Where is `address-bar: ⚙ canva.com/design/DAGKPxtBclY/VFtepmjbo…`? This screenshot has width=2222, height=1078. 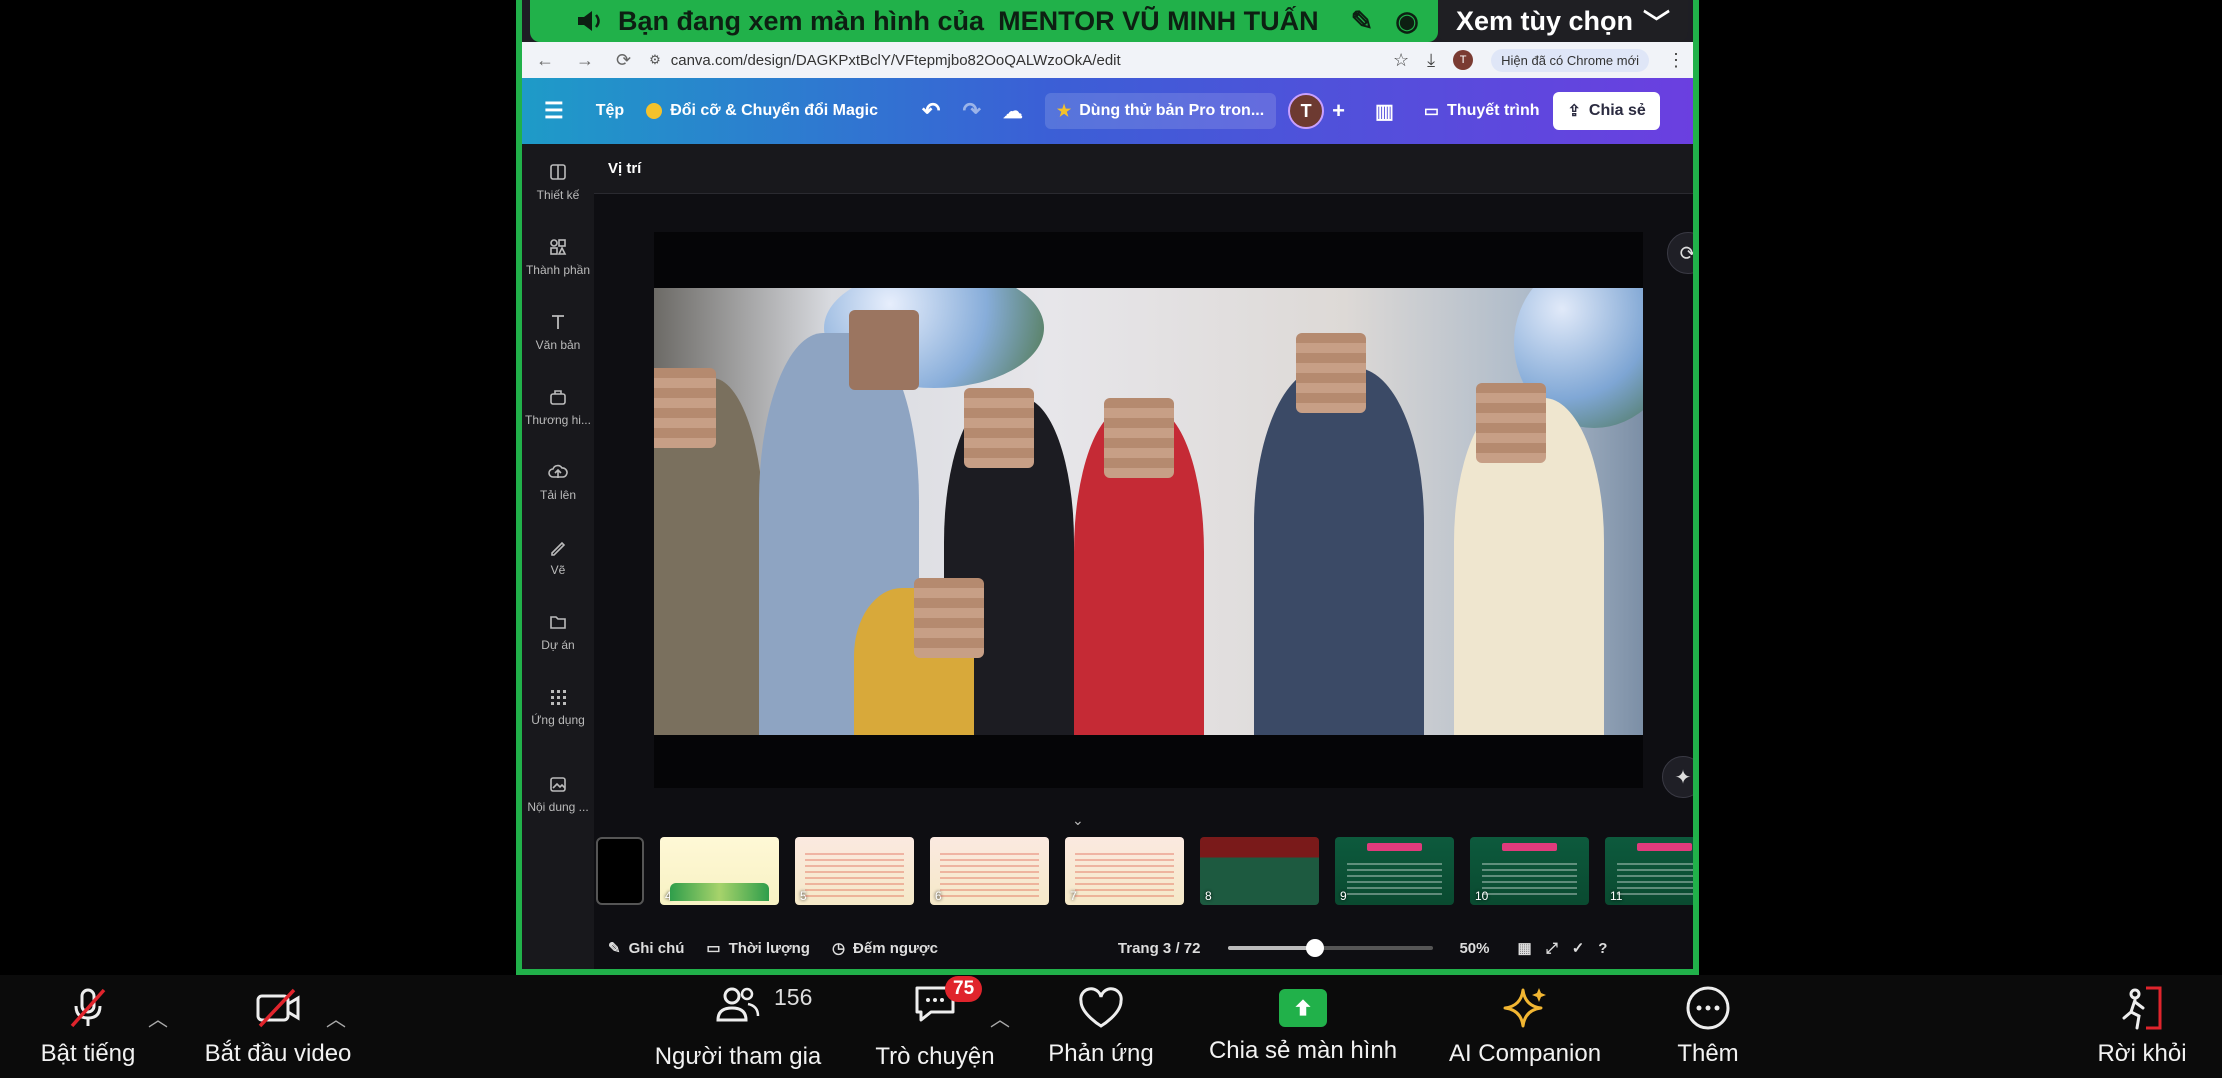
address-bar: ⚙ canva.com/design/DAGKPxtBclY/VFtepmjbo… is located at coordinates (885, 60).